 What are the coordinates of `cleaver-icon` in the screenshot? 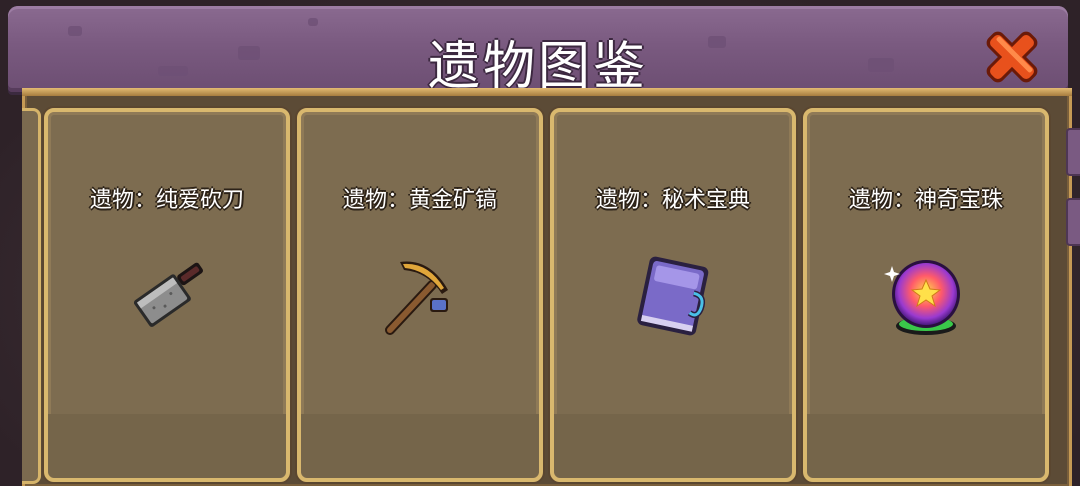 It's located at (168, 294).